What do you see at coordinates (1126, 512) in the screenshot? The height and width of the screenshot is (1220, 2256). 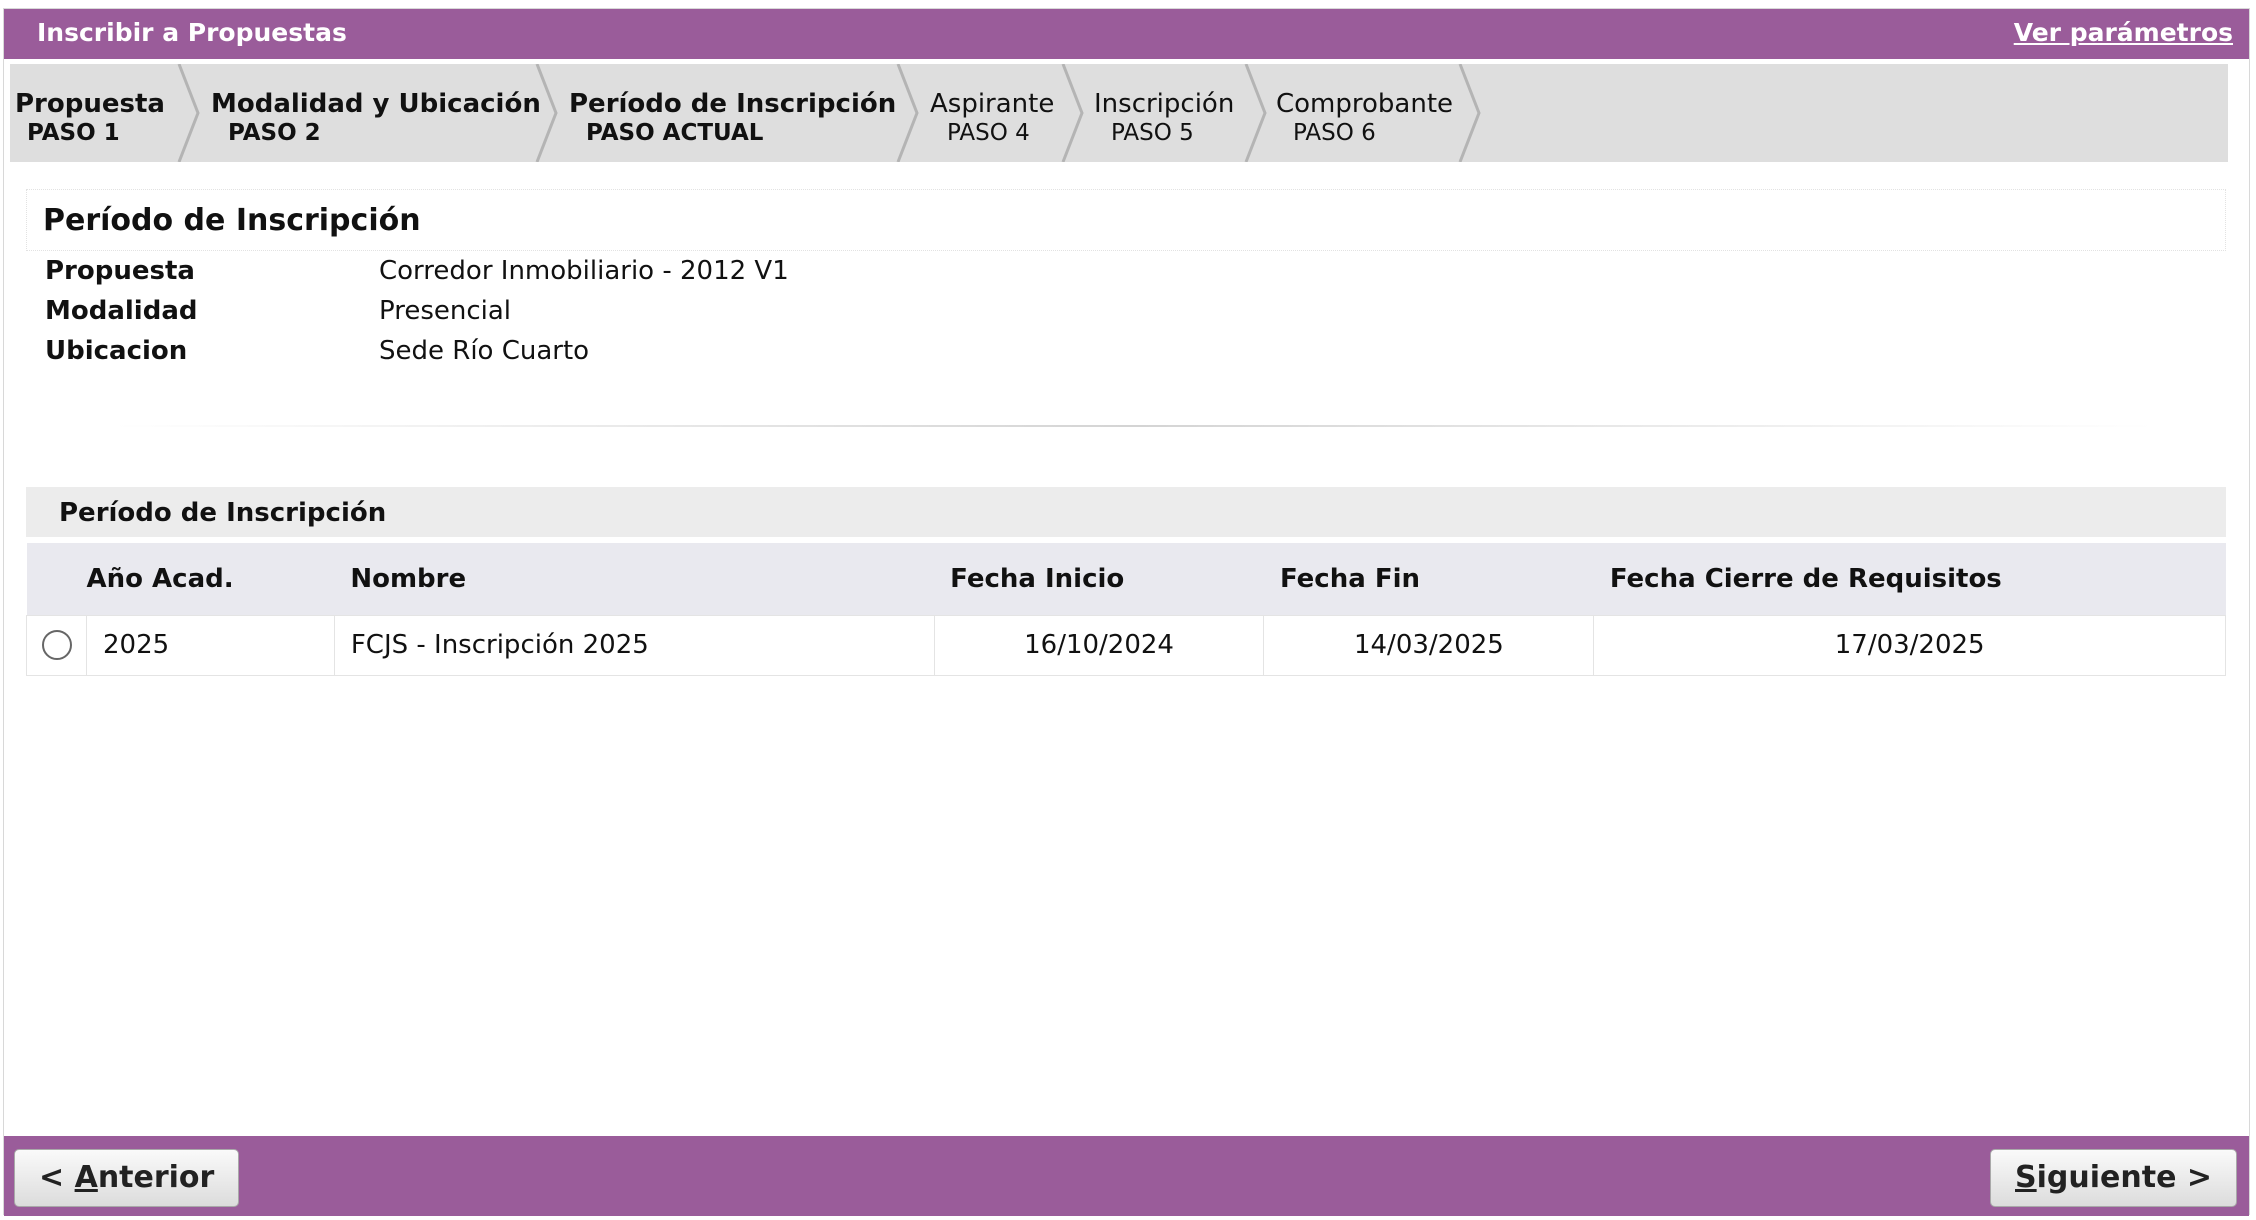 I see `grid-header: Período de Inscripción` at bounding box center [1126, 512].